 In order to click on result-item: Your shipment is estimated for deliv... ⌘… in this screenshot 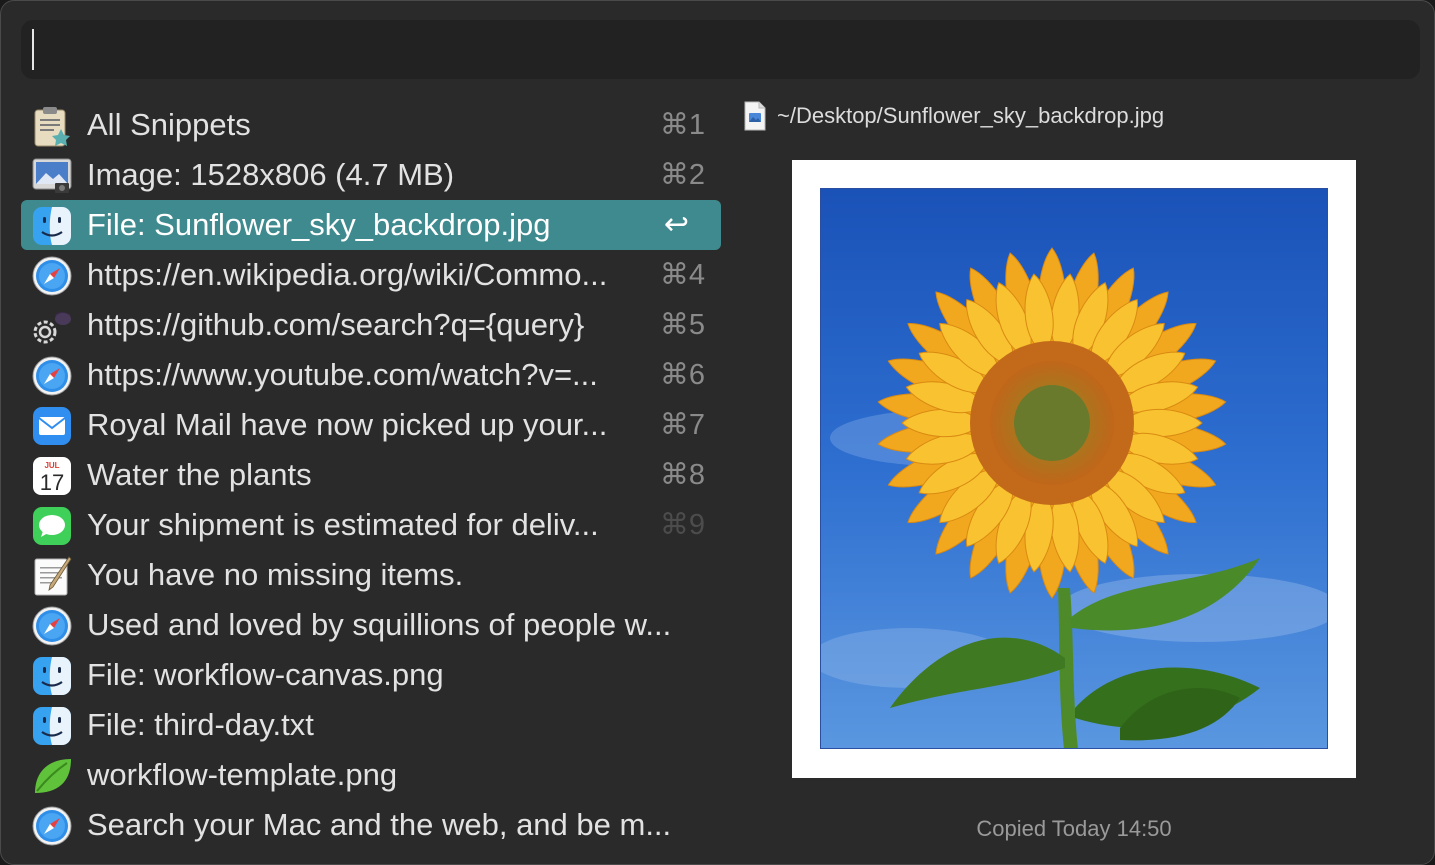, I will do `click(371, 525)`.